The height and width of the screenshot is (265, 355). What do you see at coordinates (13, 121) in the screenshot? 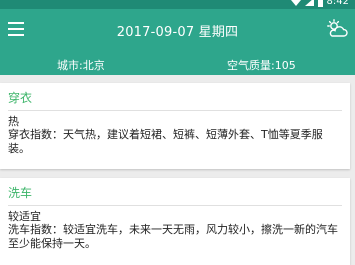
I see `card-level: 热` at bounding box center [13, 121].